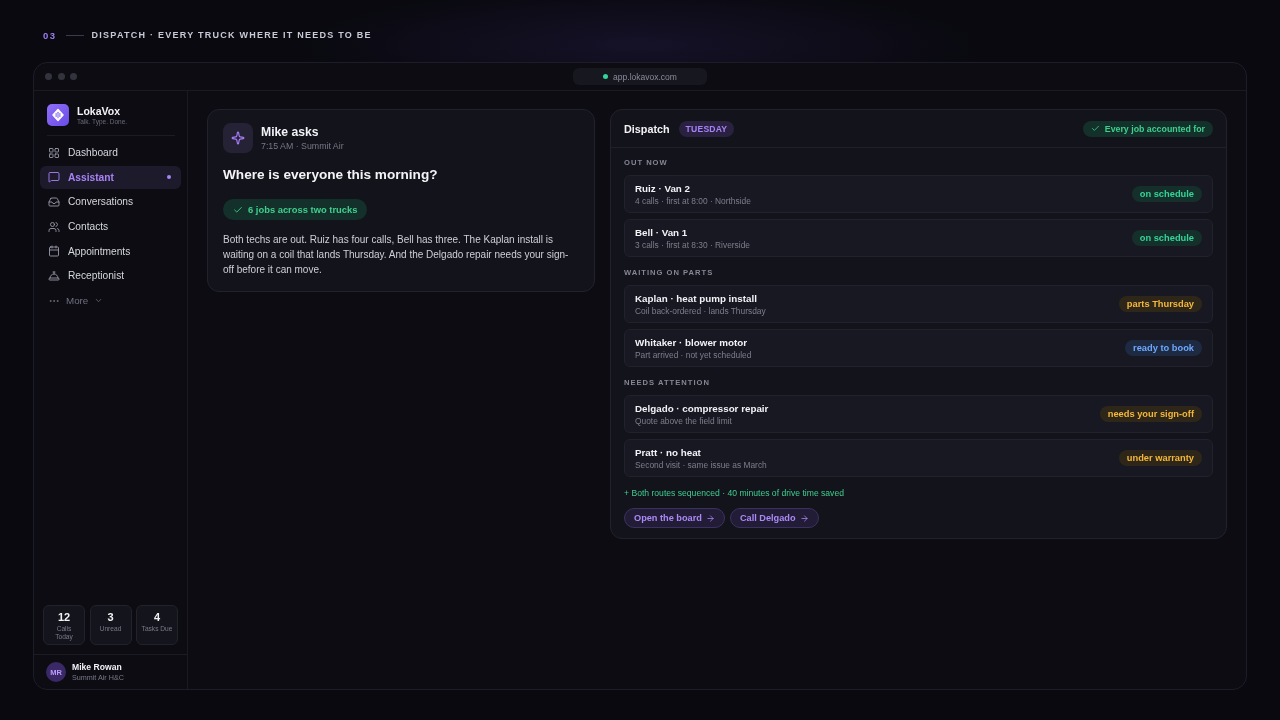 The height and width of the screenshot is (720, 1280). I want to click on job-title: Whitaker · blower motor, so click(692, 342).